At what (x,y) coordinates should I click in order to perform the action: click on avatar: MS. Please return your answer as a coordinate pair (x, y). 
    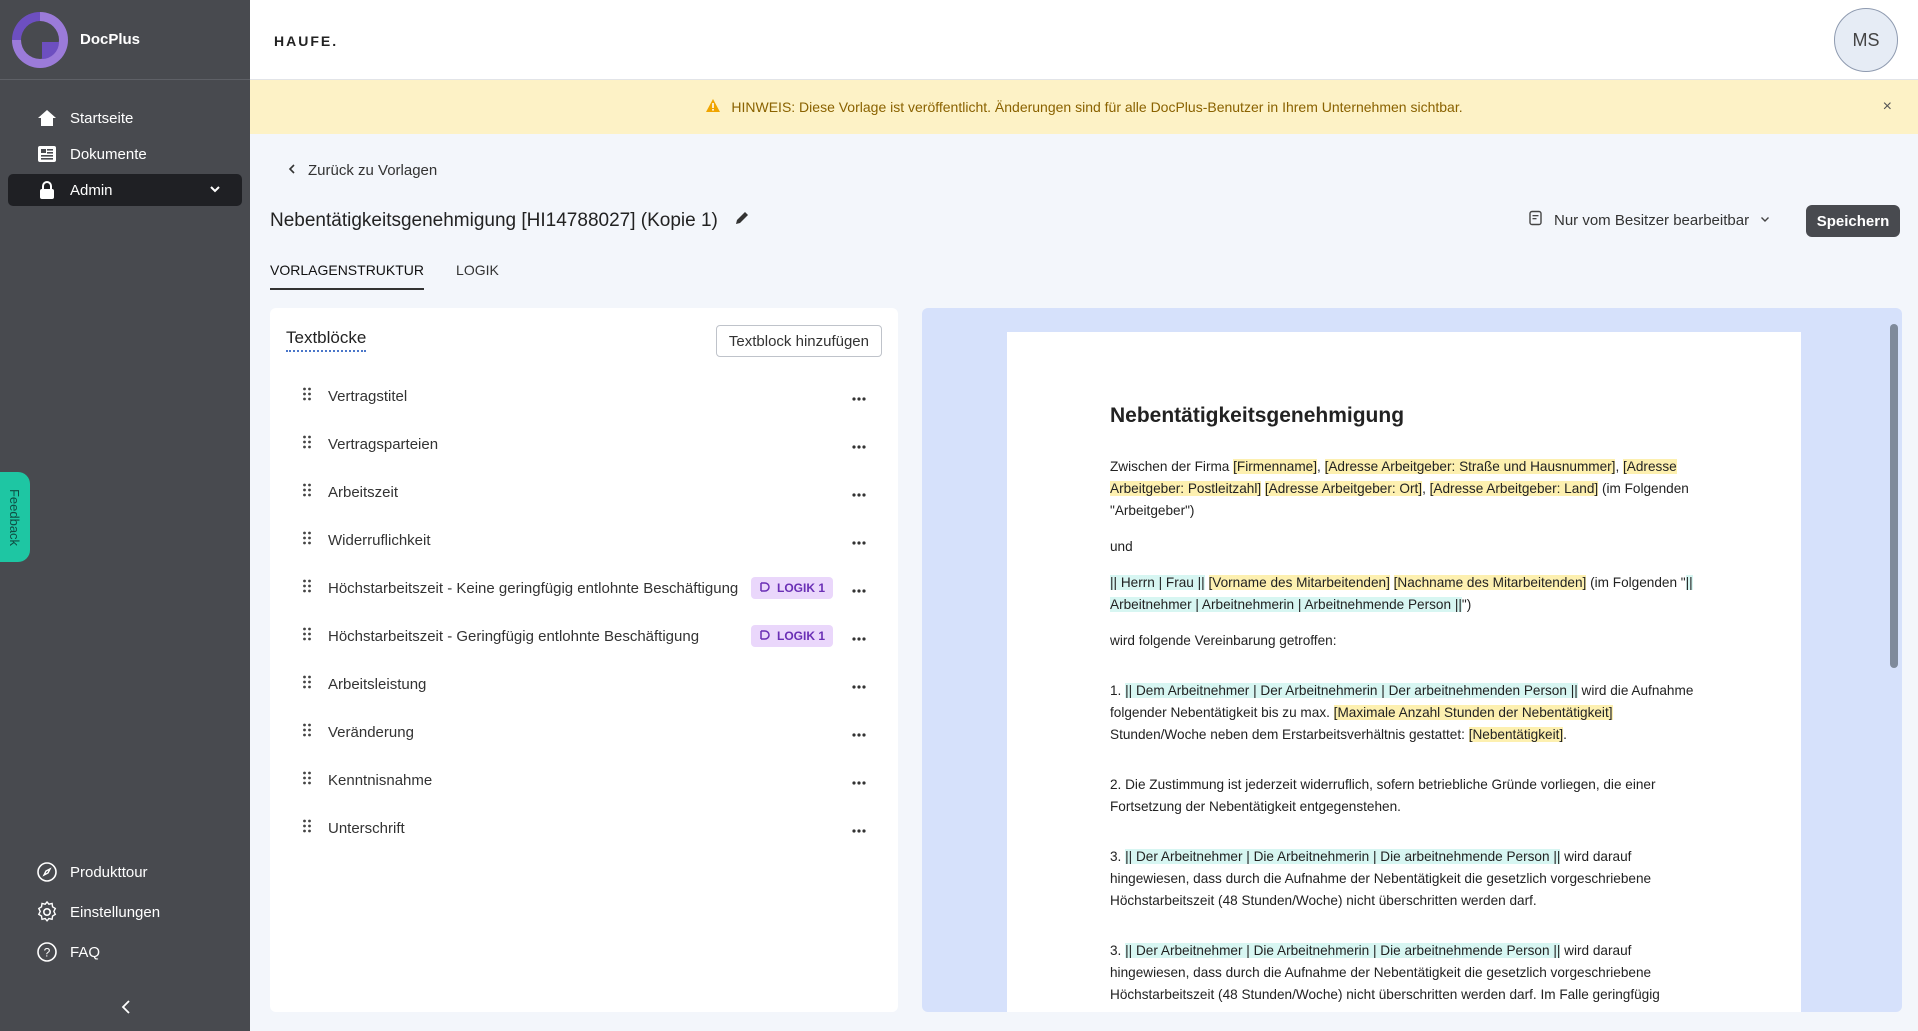
    Looking at the image, I should click on (1866, 40).